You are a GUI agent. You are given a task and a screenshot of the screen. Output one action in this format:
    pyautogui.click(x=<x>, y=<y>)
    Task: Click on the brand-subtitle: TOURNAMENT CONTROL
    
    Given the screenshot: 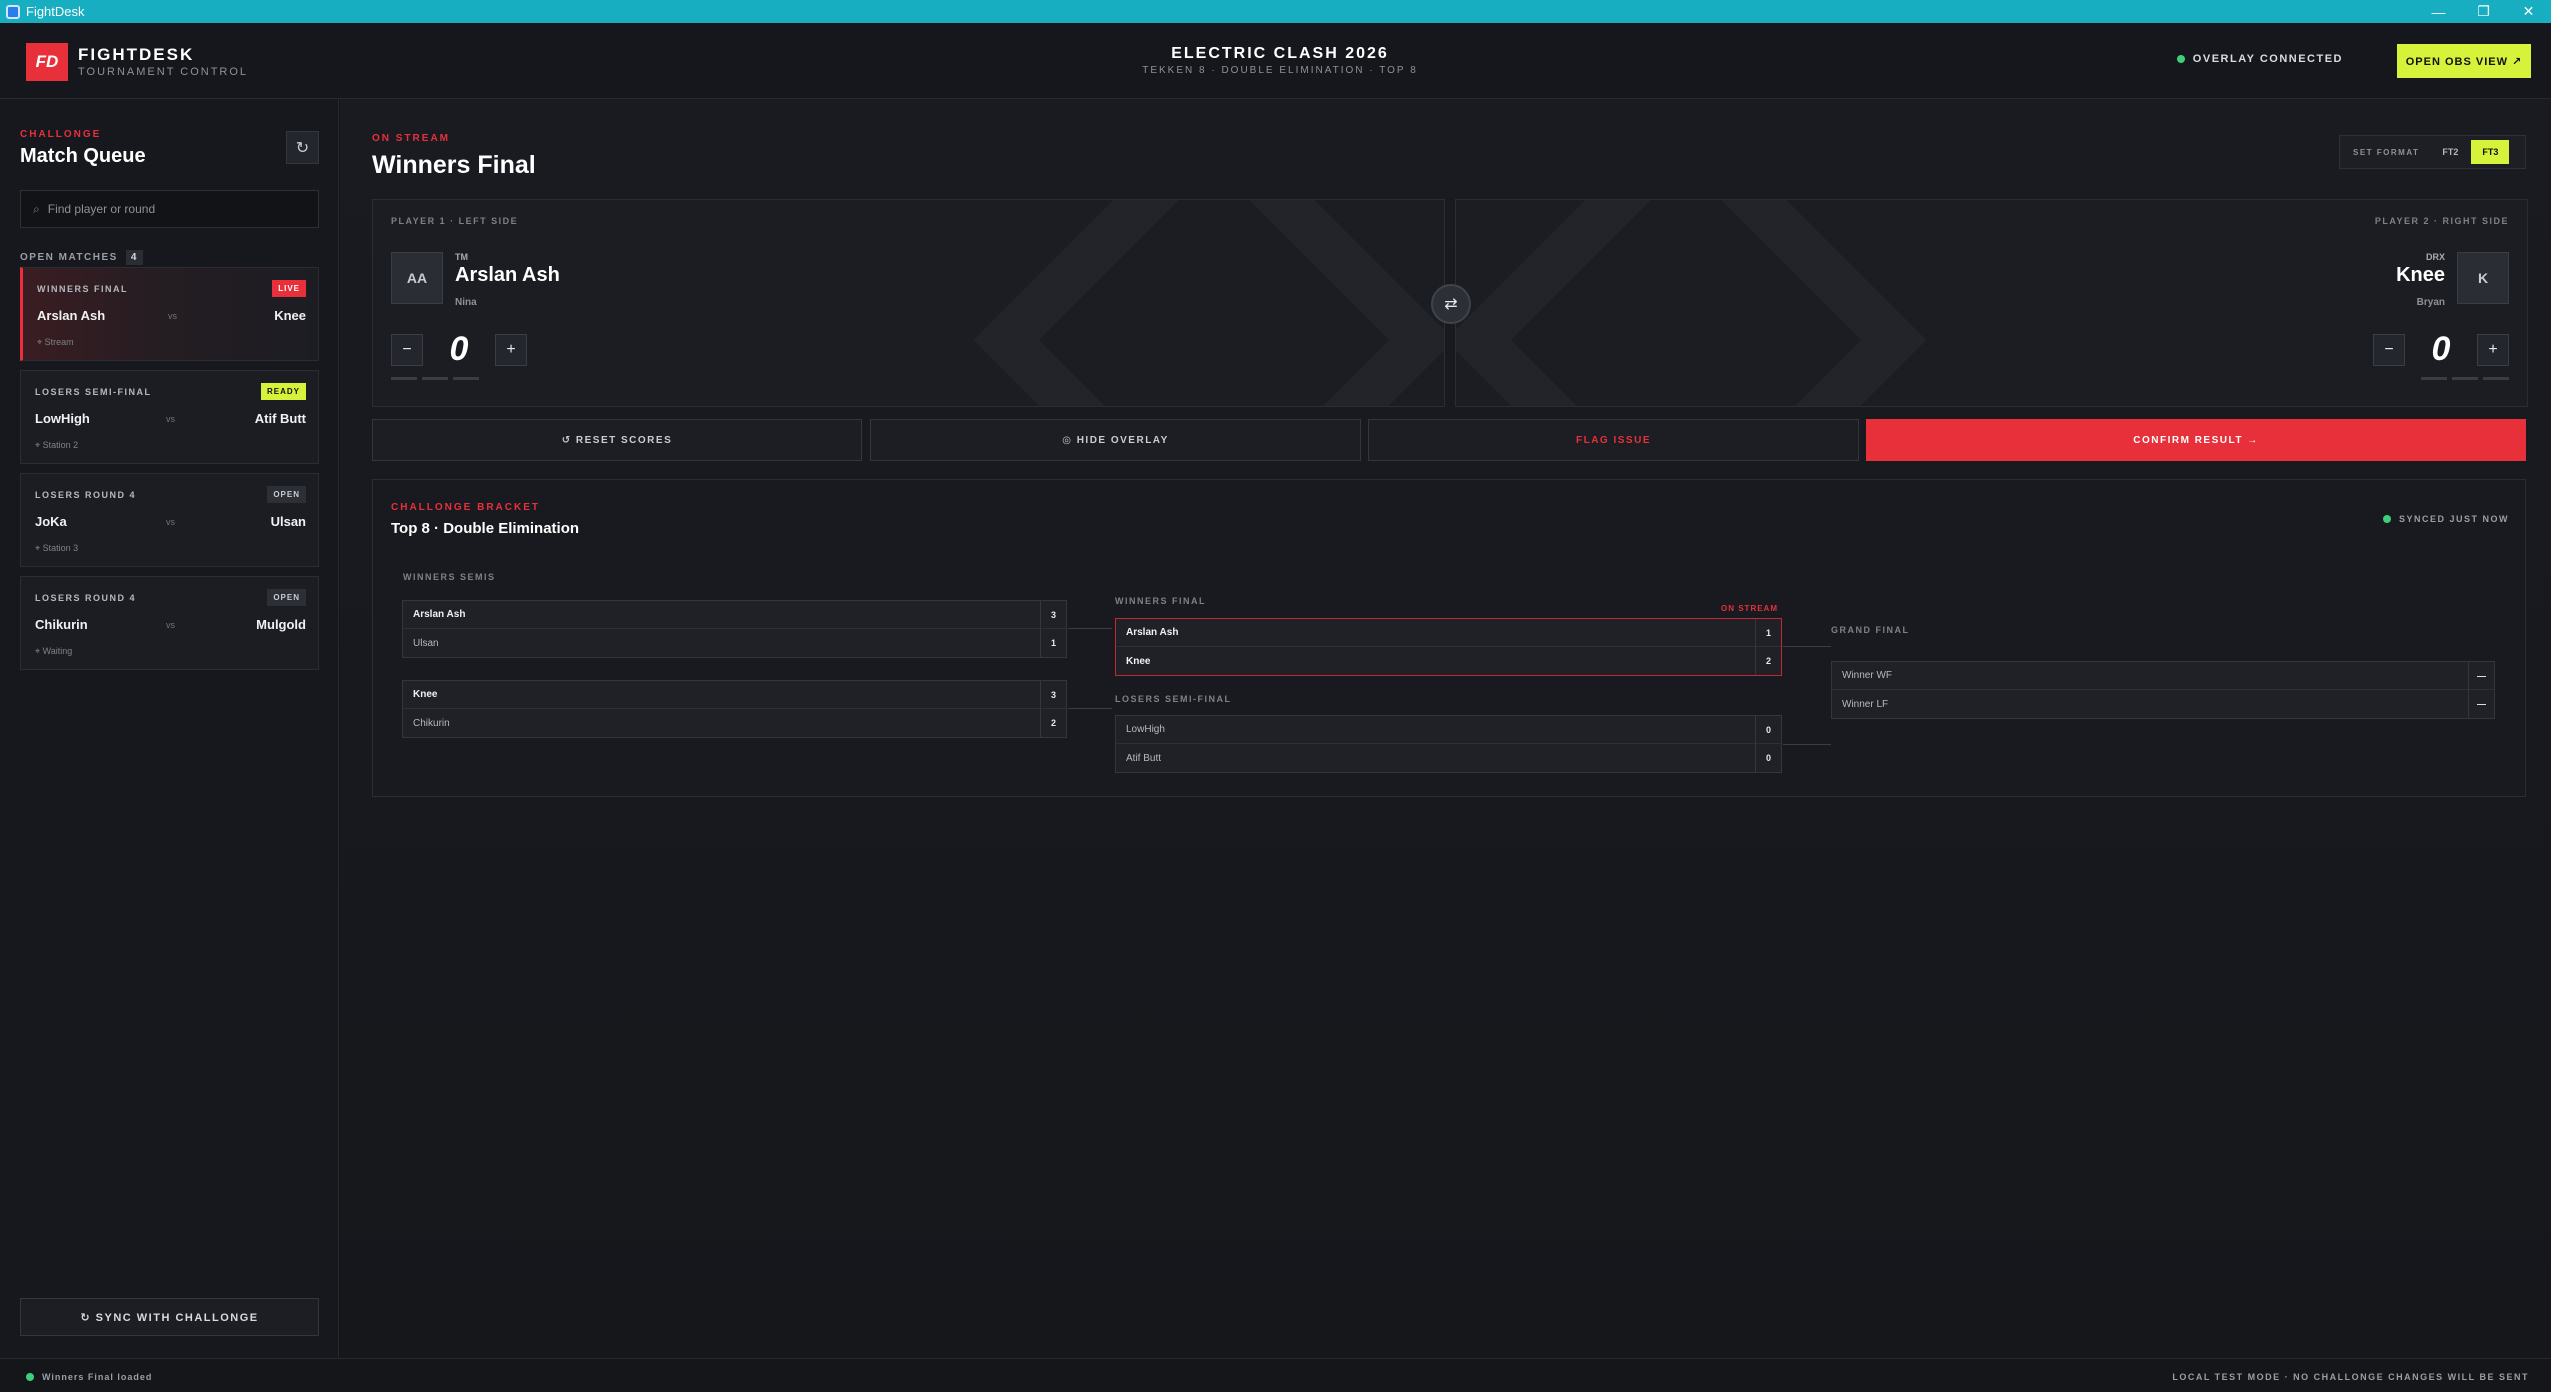 What is the action you would take?
    pyautogui.click(x=163, y=72)
    